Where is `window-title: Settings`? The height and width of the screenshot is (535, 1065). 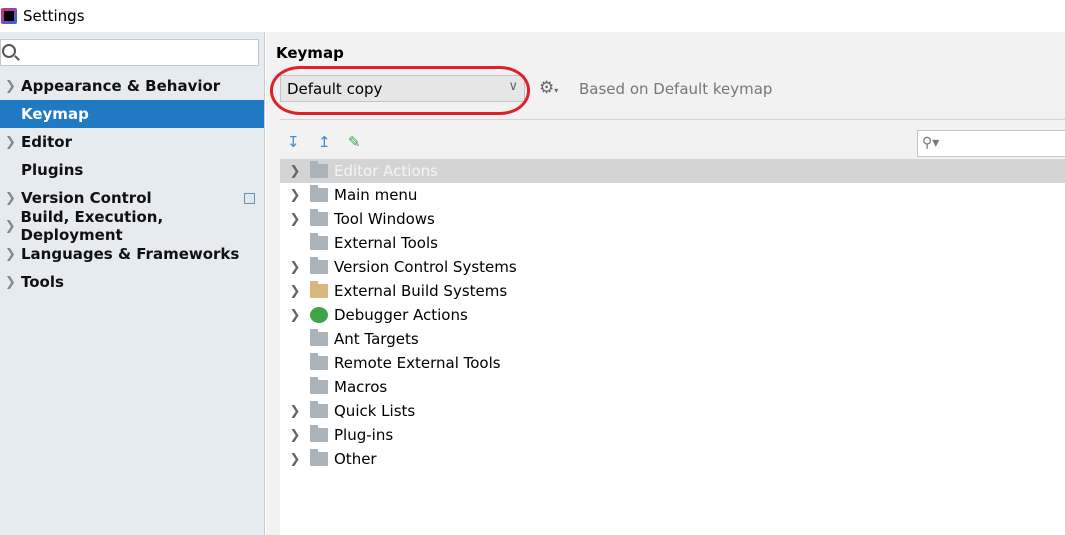 window-title: Settings is located at coordinates (54, 16).